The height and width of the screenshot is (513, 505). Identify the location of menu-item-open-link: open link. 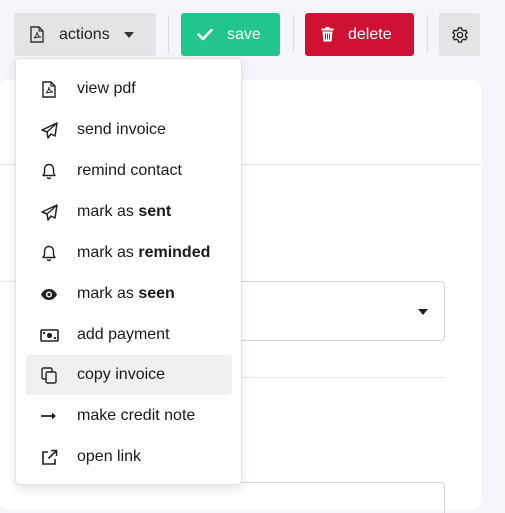
(129, 457).